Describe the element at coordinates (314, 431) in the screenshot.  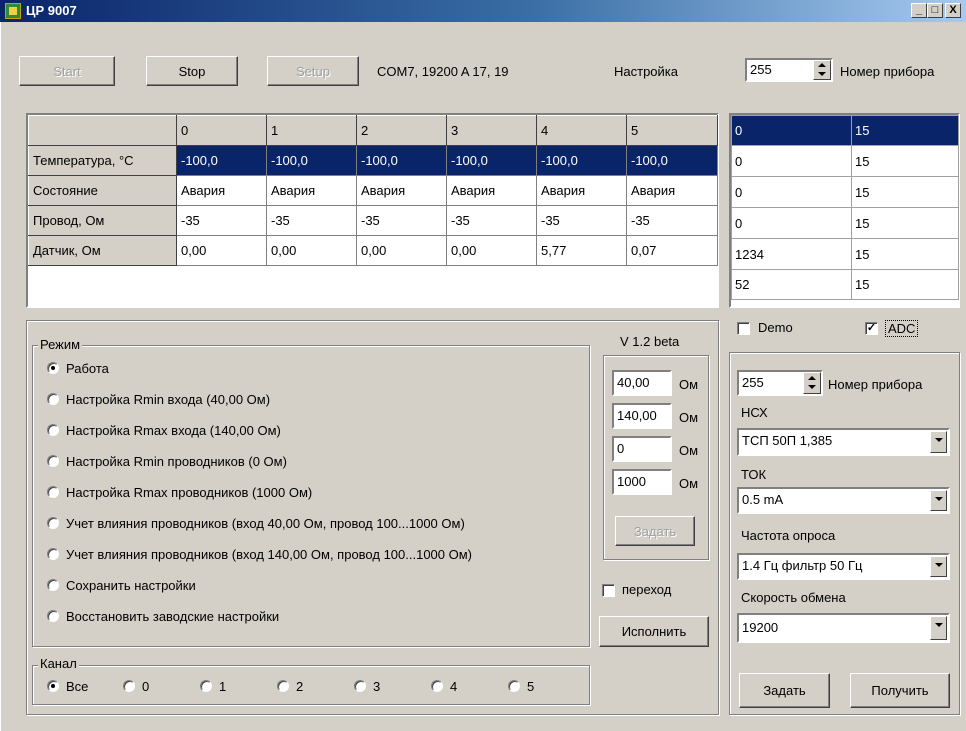
I see `mode-option-rmax-input: Настройка Rmax входа (140,00 Ом)` at that location.